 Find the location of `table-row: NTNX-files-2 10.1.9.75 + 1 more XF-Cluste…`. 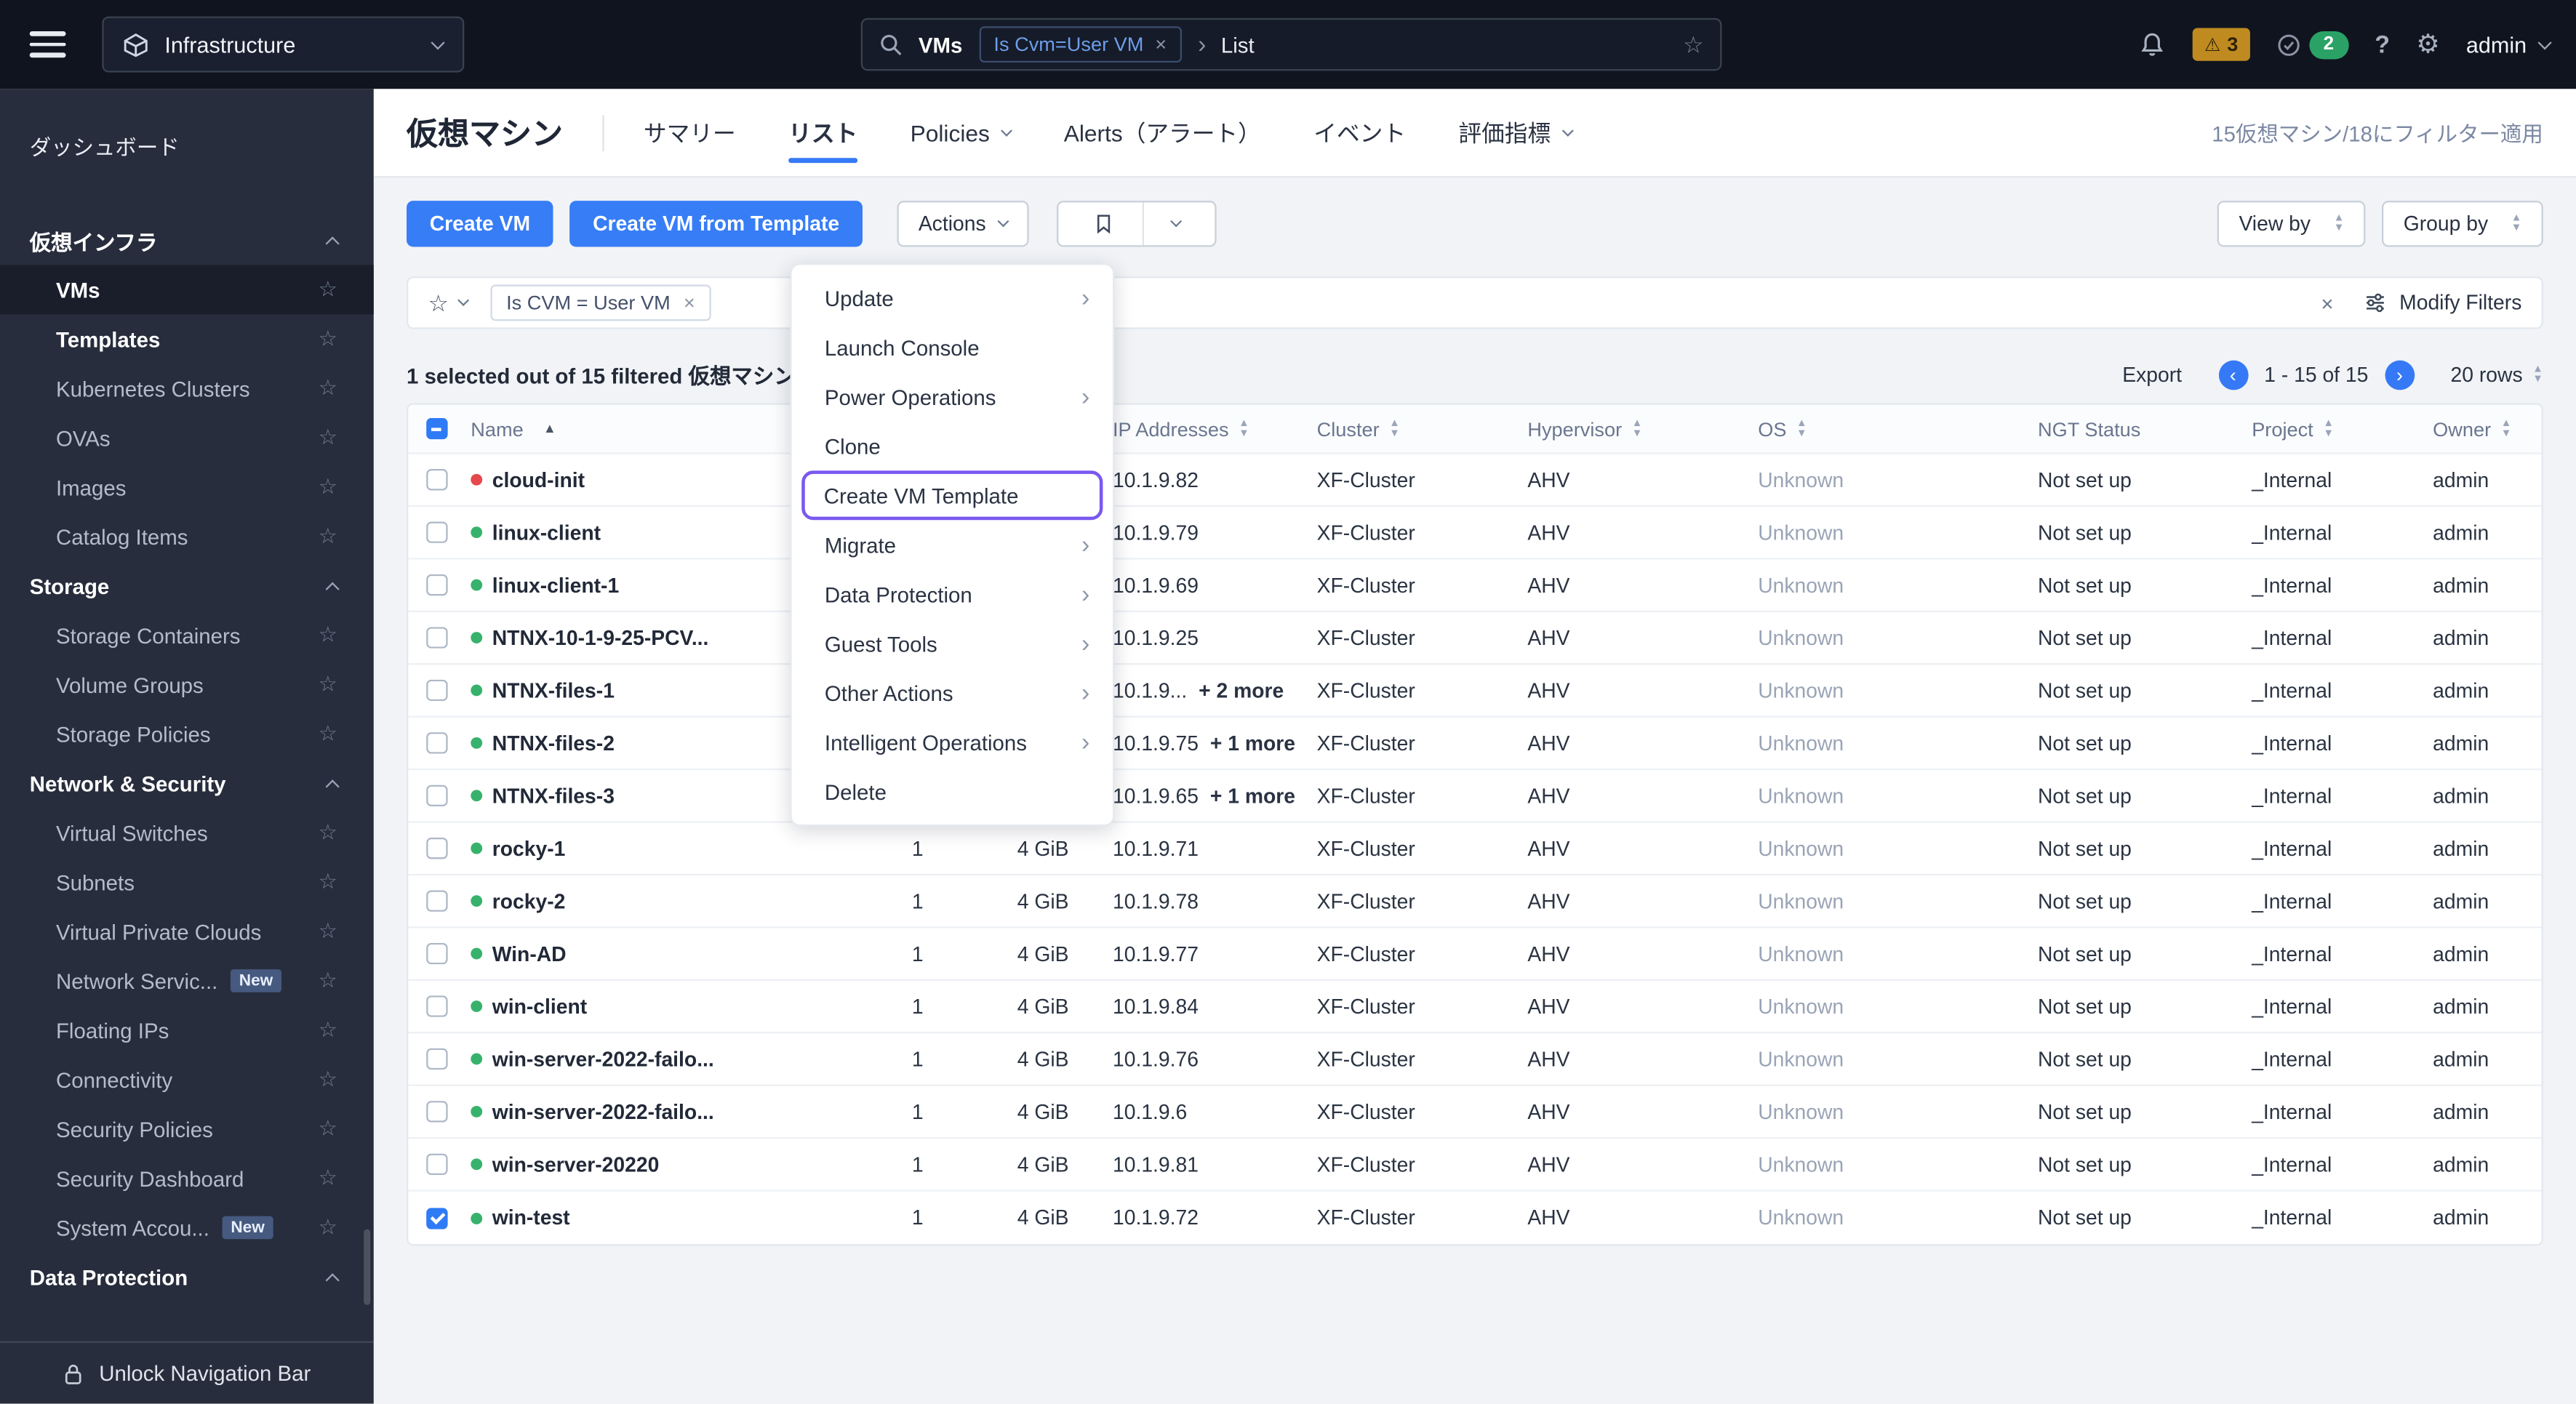

table-row: NTNX-files-2 10.1.9.75 + 1 more XF-Cluste… is located at coordinates (1475, 744).